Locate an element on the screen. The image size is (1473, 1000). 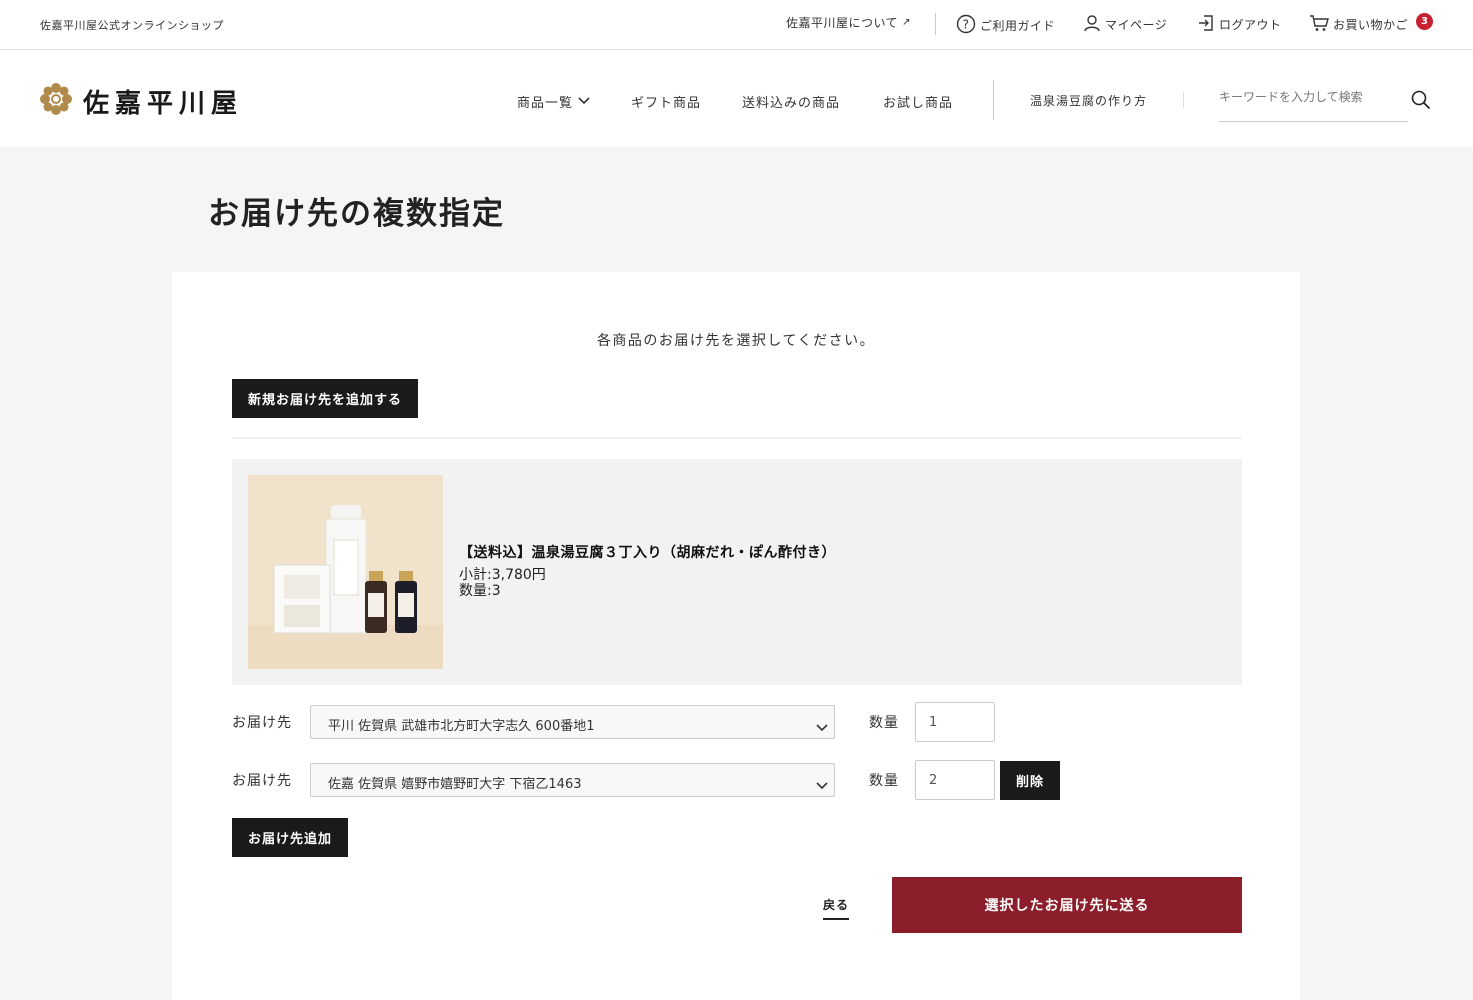
logo-crest-icon is located at coordinates (56, 101).